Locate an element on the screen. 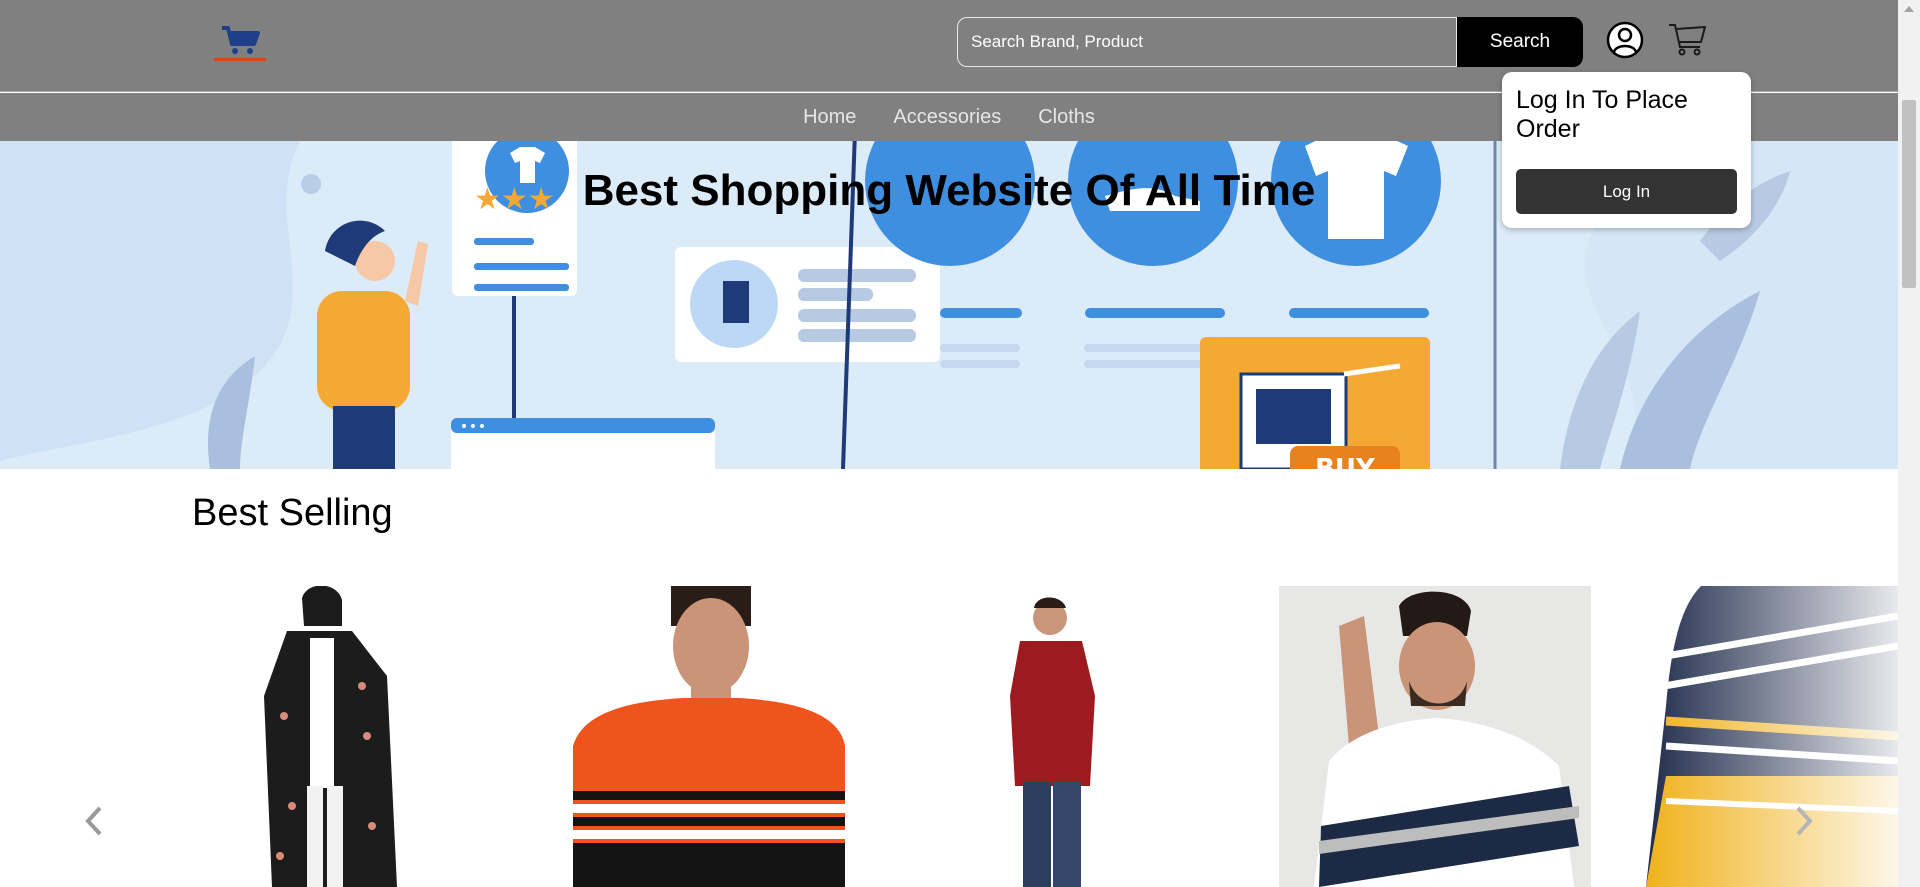 This screenshot has height=887, width=1920. scroll-thumb is located at coordinates (1909, 194).